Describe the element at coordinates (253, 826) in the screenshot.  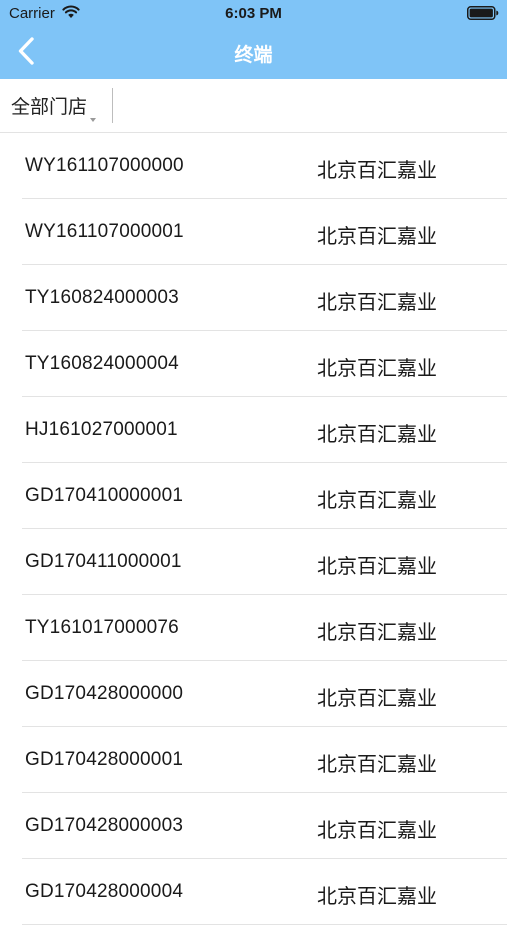
I see `terminal-row: GD170428000003 北京百汇嘉业` at that location.